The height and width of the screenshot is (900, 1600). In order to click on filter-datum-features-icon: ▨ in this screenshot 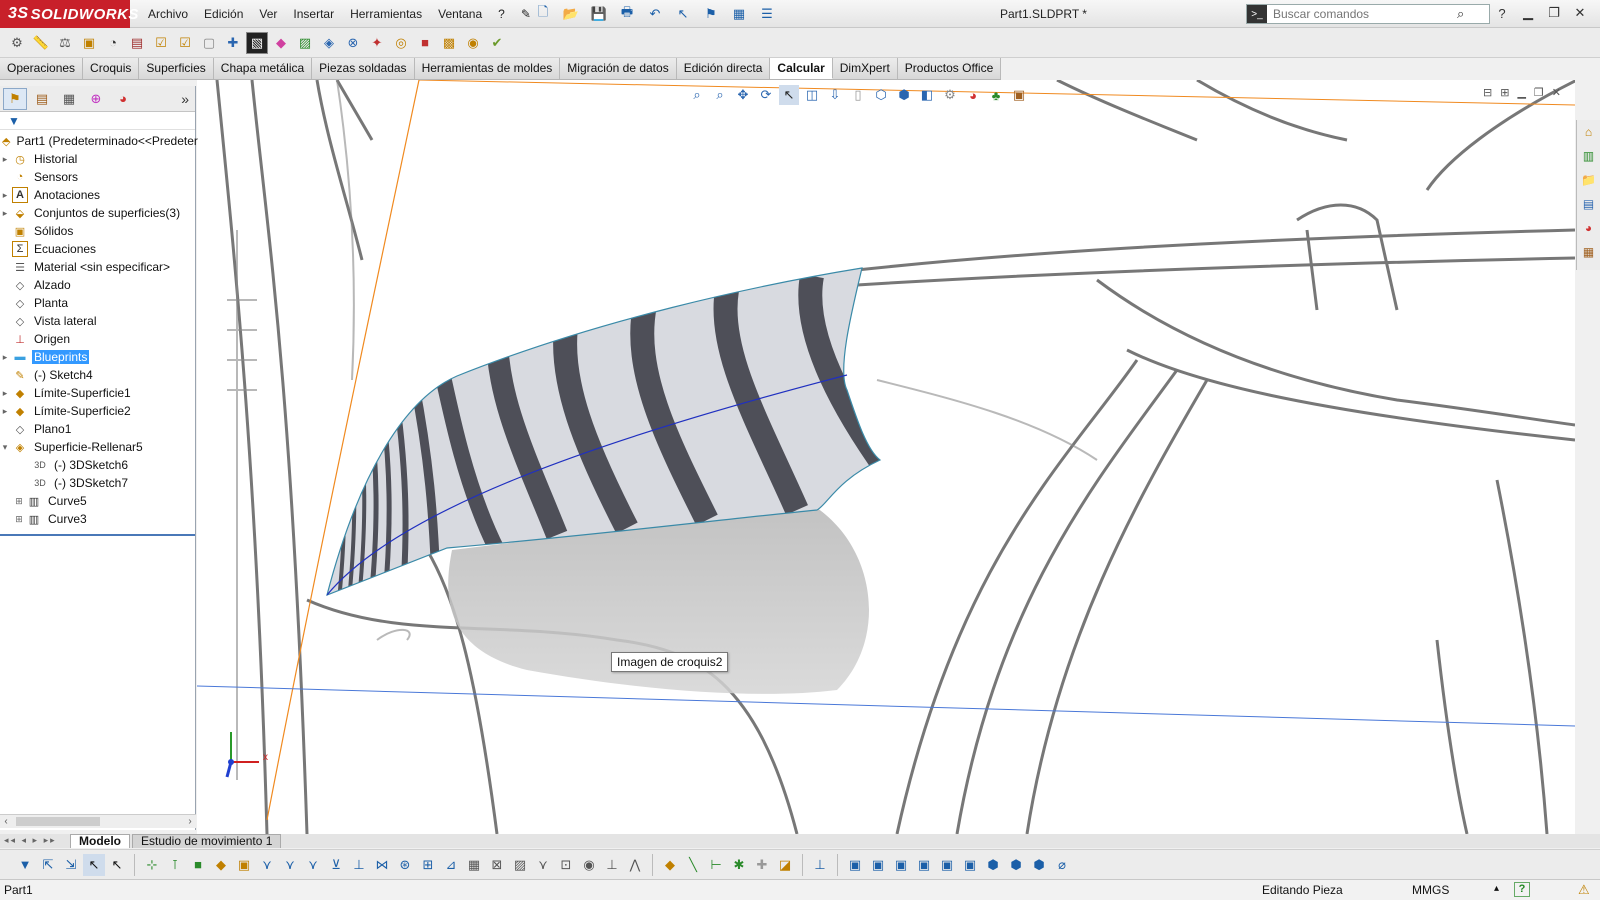, I will do `click(520, 865)`.